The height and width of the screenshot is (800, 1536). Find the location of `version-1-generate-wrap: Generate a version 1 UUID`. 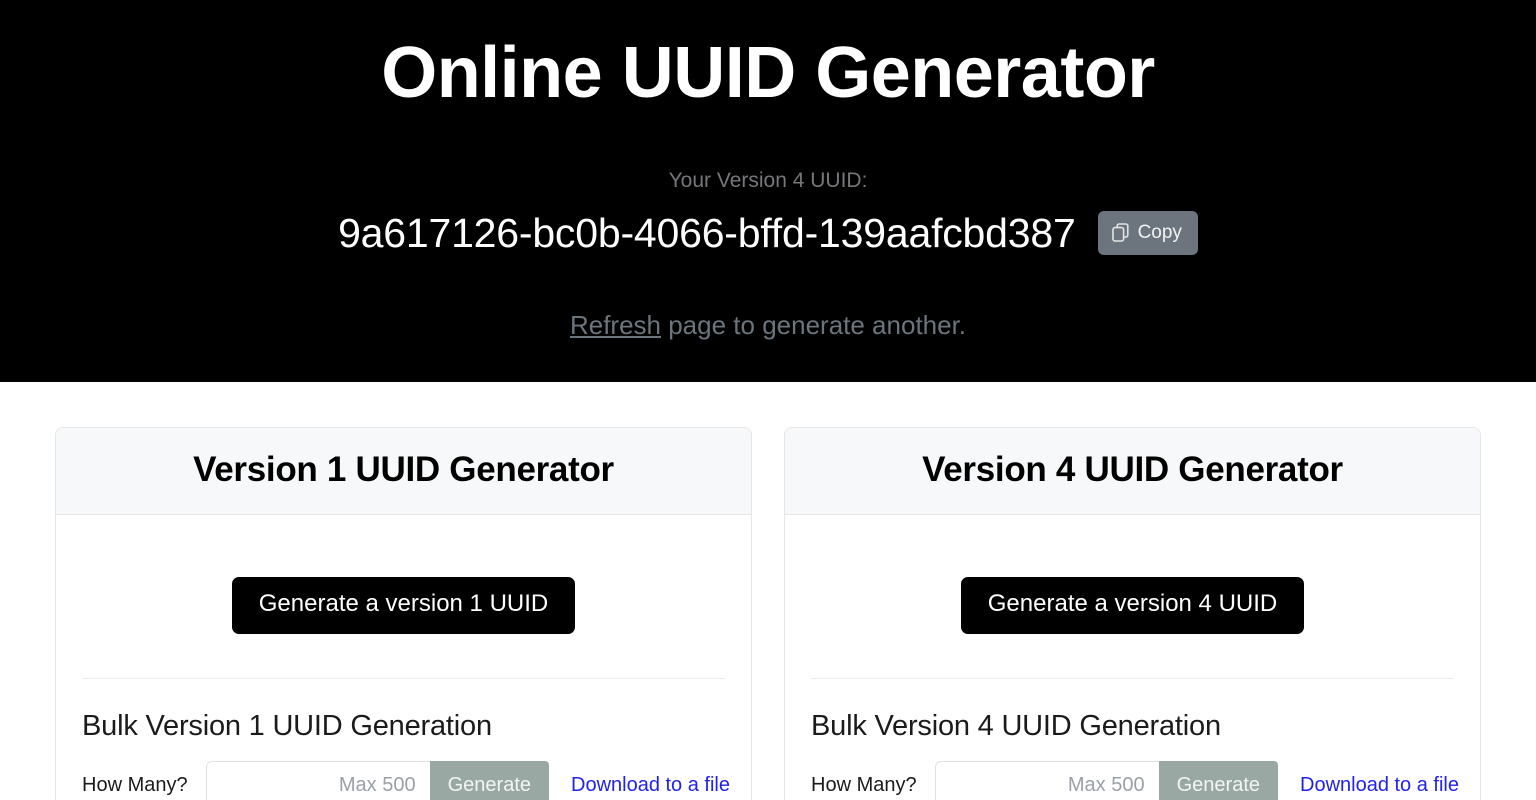

version-1-generate-wrap: Generate a version 1 UUID is located at coordinates (403, 592).